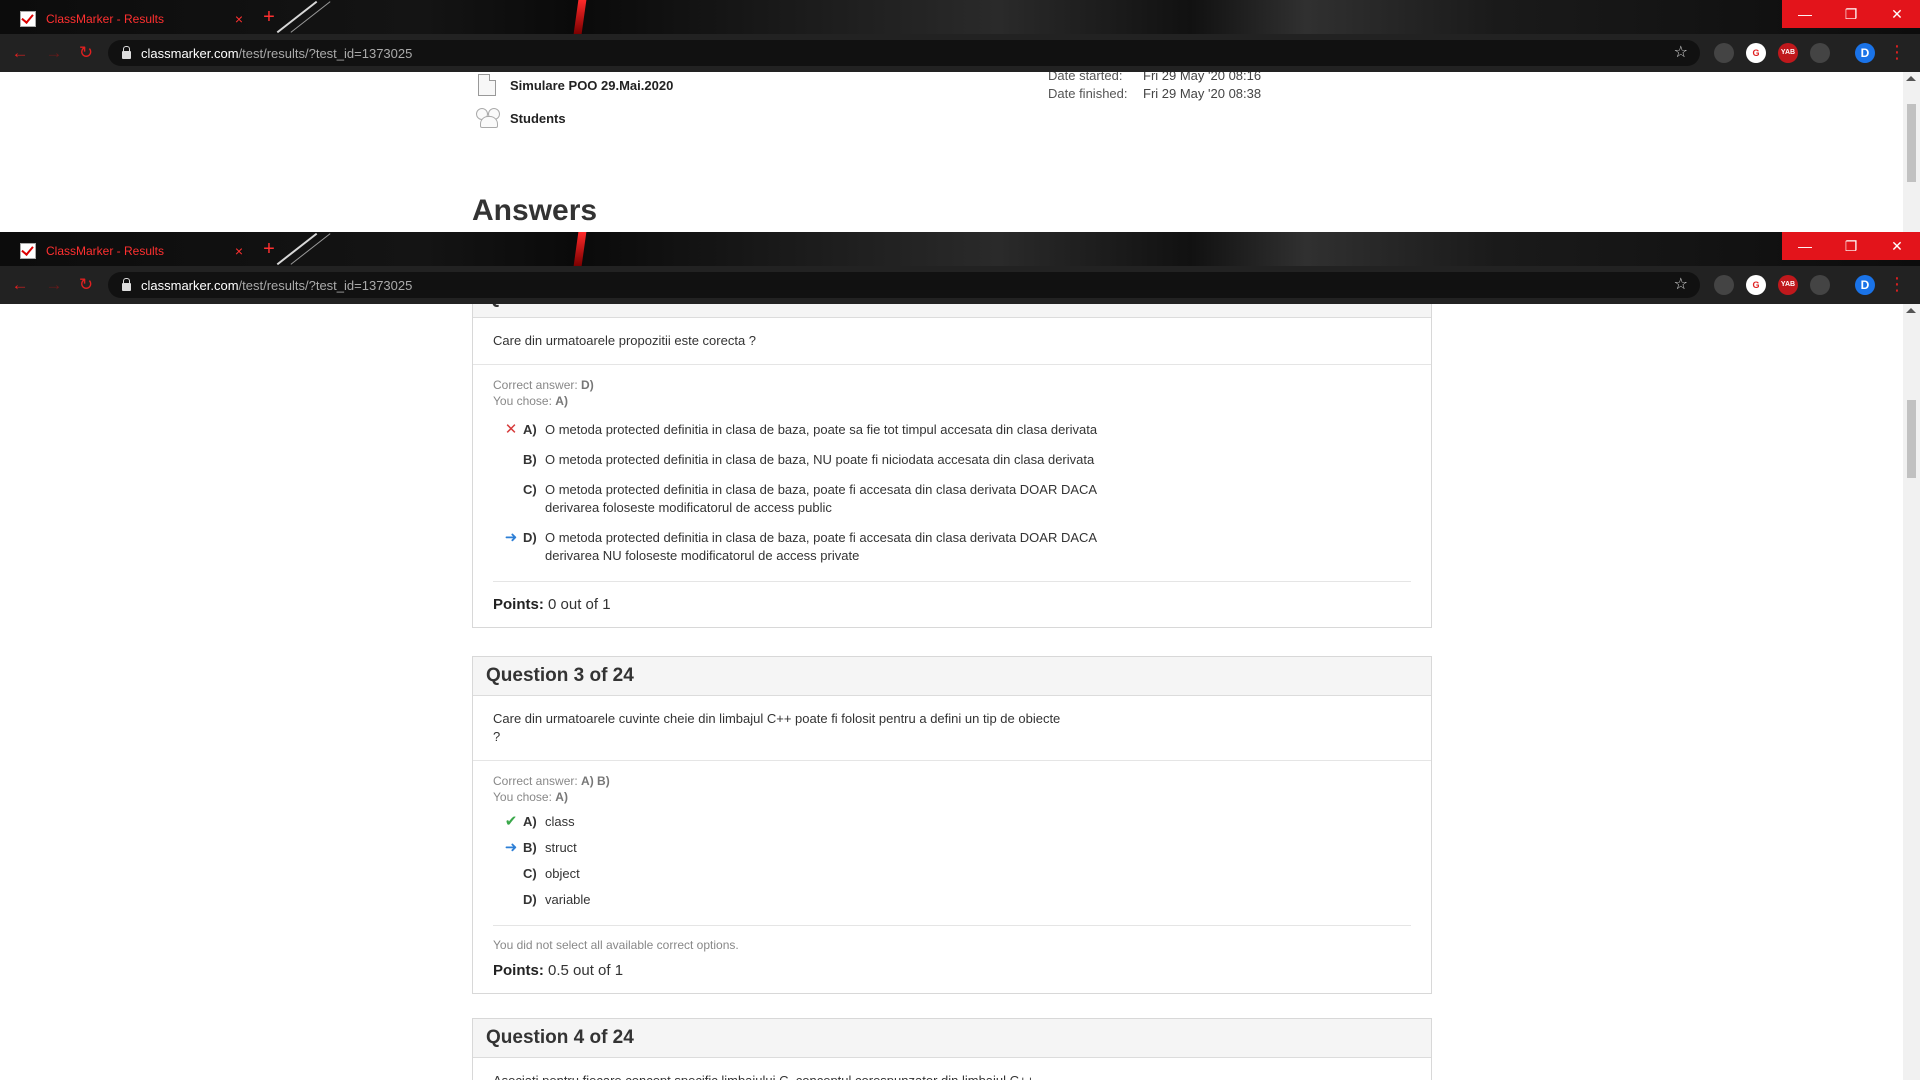  What do you see at coordinates (952, 604) in the screenshot?
I see `points-line: Points: 0 out of 1` at bounding box center [952, 604].